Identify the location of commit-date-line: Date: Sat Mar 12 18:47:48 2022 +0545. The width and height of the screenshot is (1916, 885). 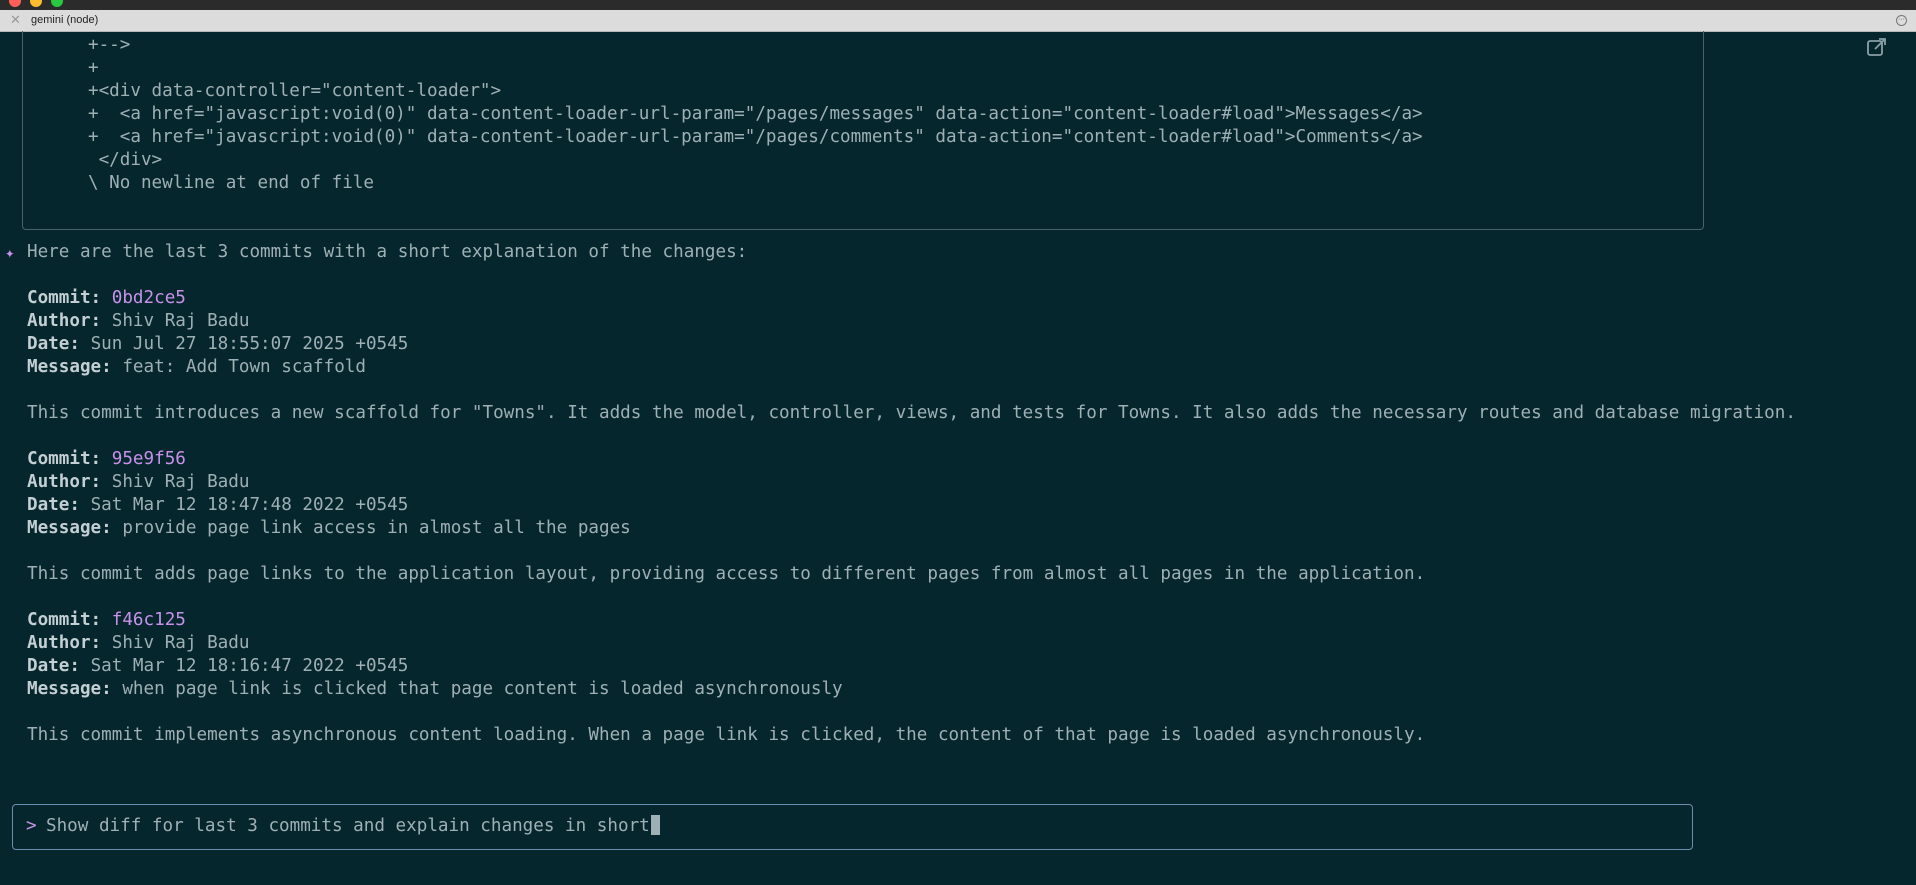
(217, 505).